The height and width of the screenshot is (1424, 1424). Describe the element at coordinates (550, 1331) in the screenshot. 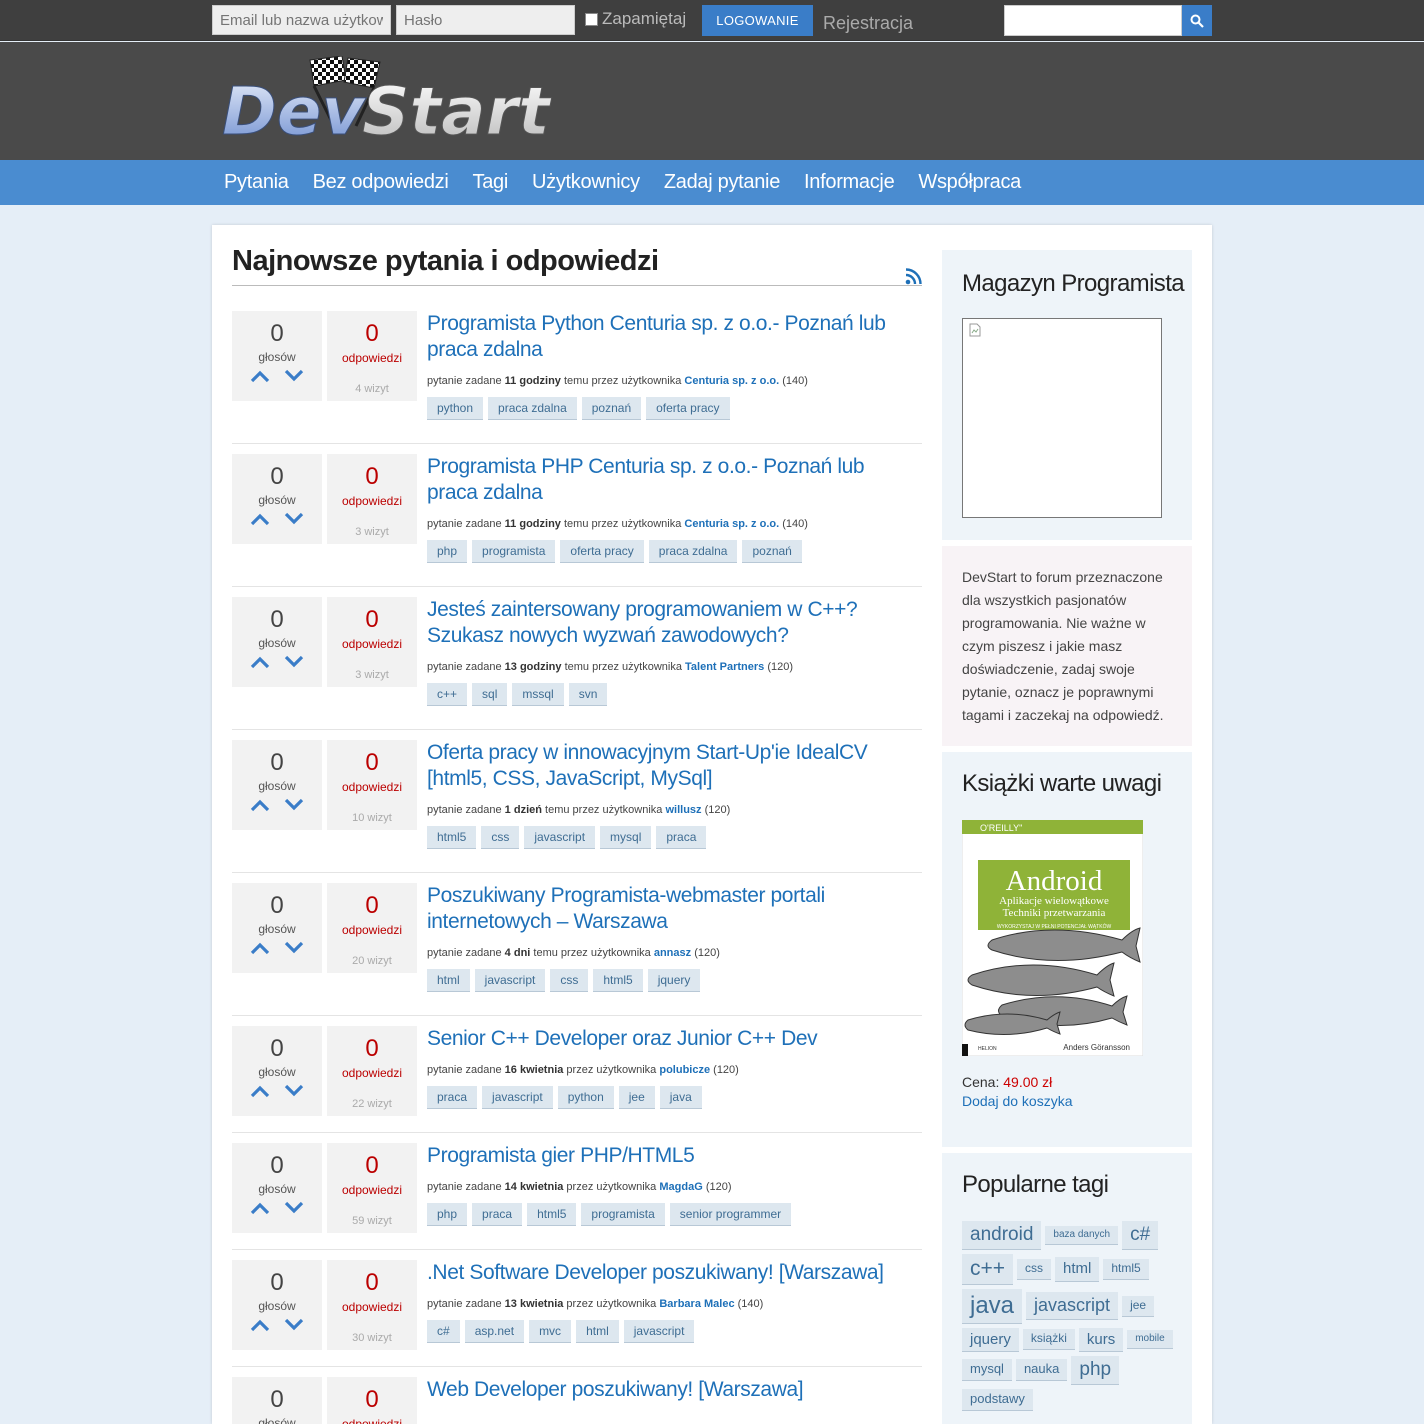

I see `question-tag: mvc` at that location.